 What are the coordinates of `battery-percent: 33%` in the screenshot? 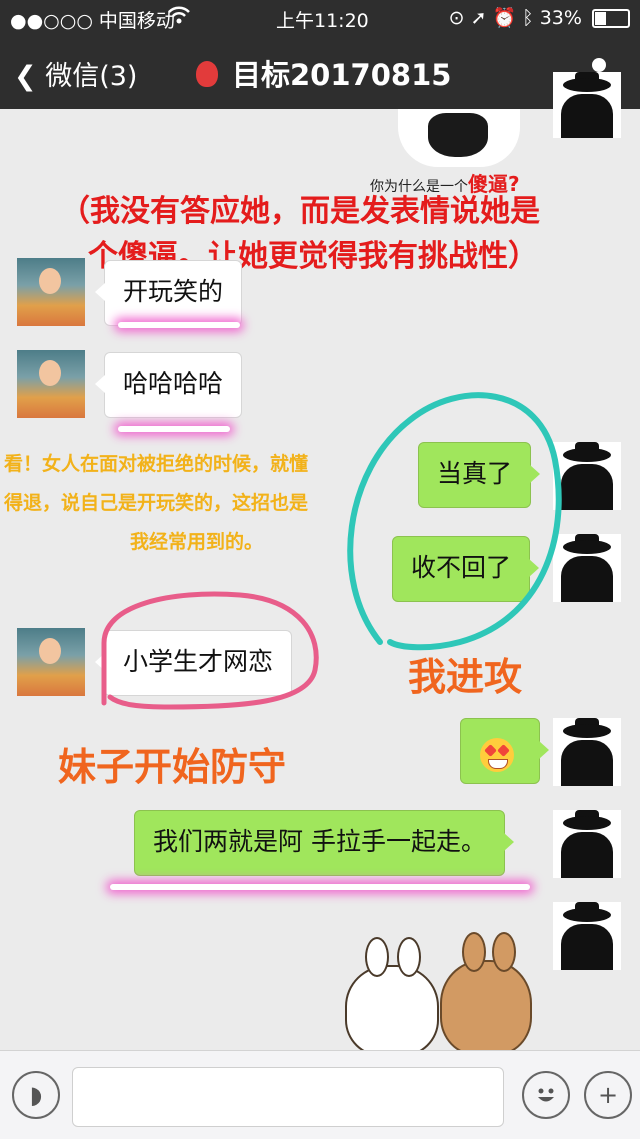 It's located at (560, 18).